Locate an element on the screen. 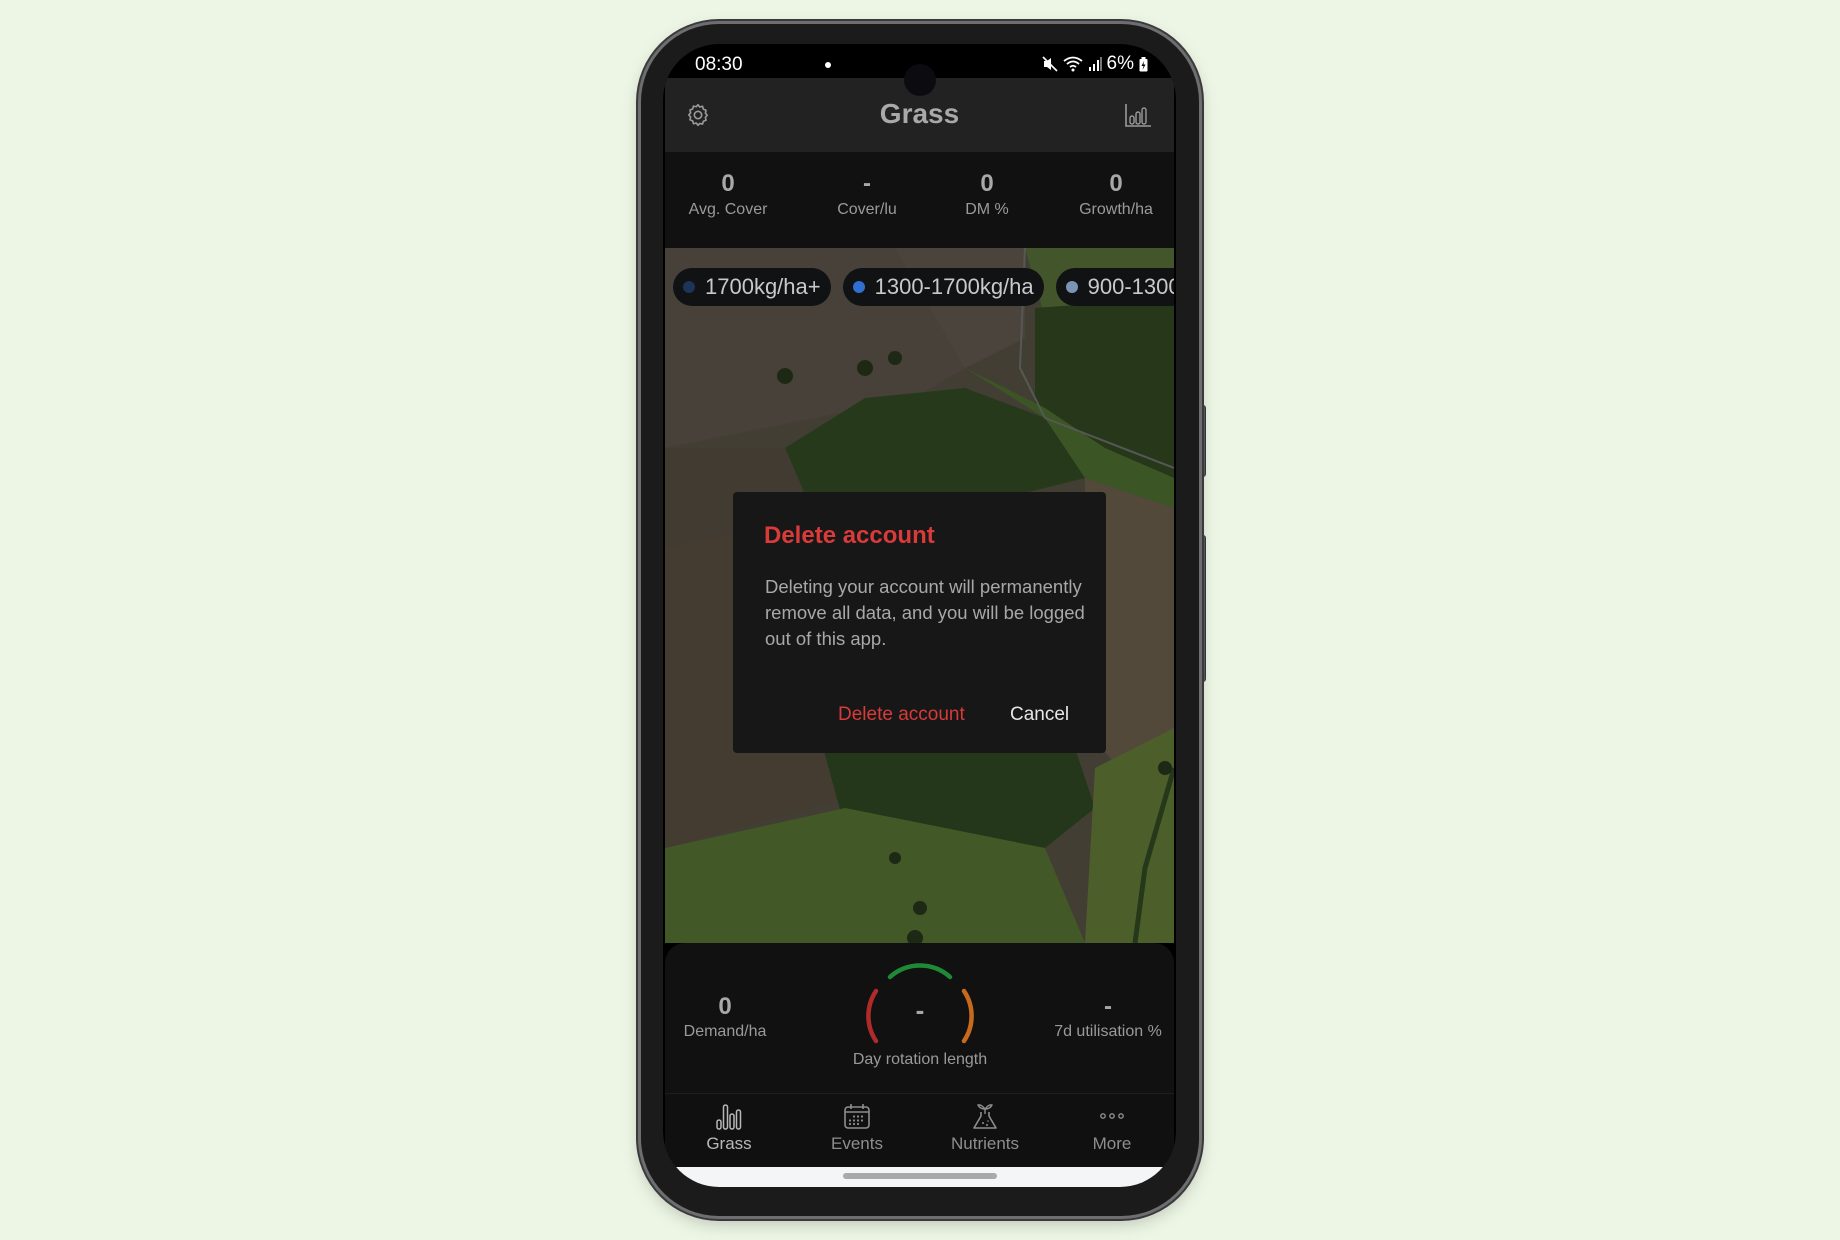 Image resolution: width=1840 pixels, height=1240 pixels. volume-button is located at coordinates (1202, 441).